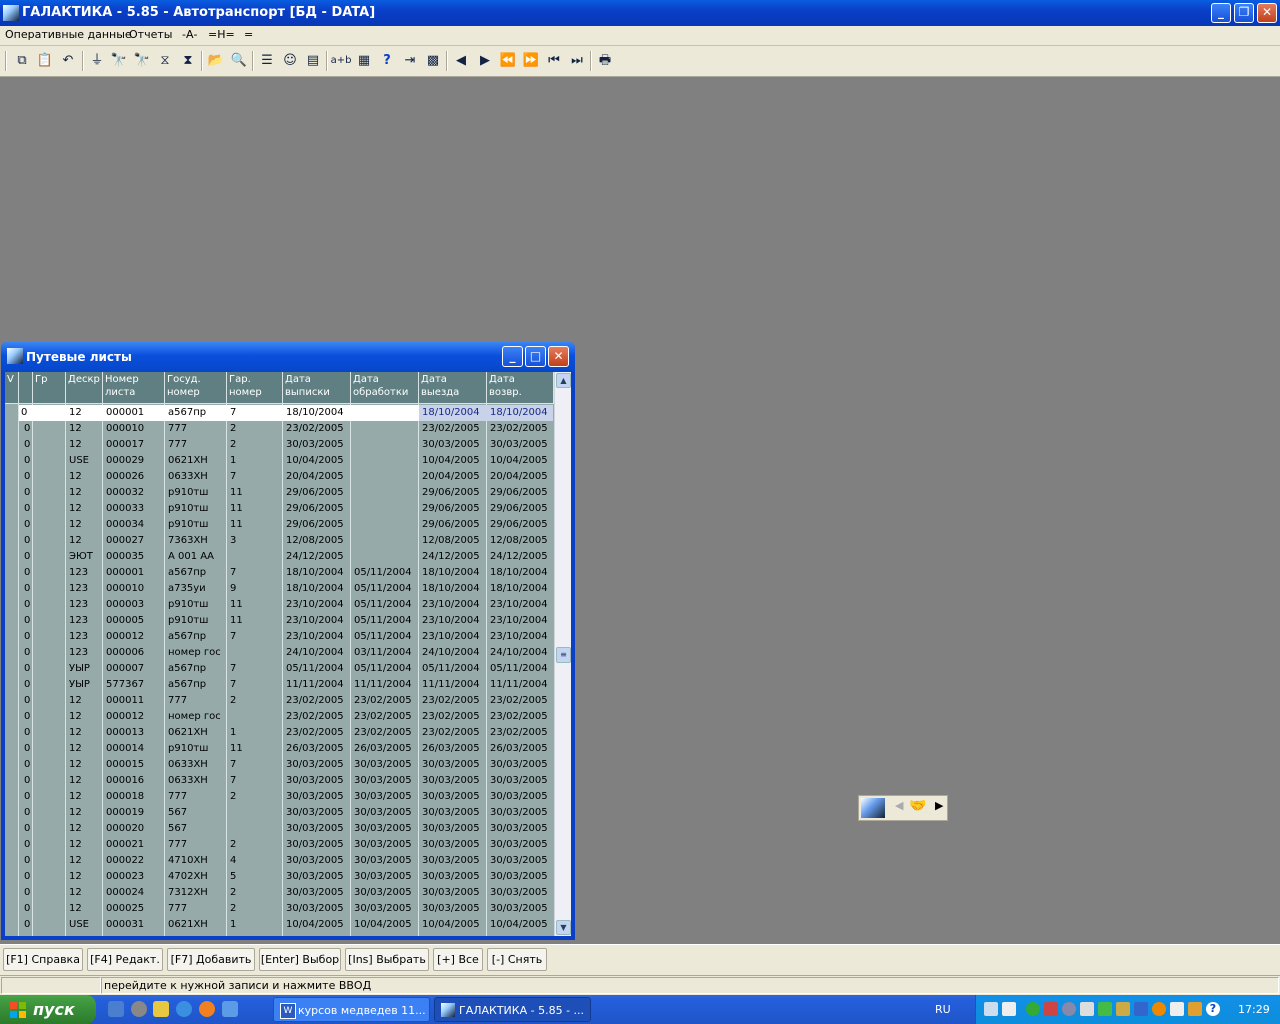 The width and height of the screenshot is (1280, 1024). Describe the element at coordinates (139, 1009) in the screenshot. I see `media-player-icon` at that location.